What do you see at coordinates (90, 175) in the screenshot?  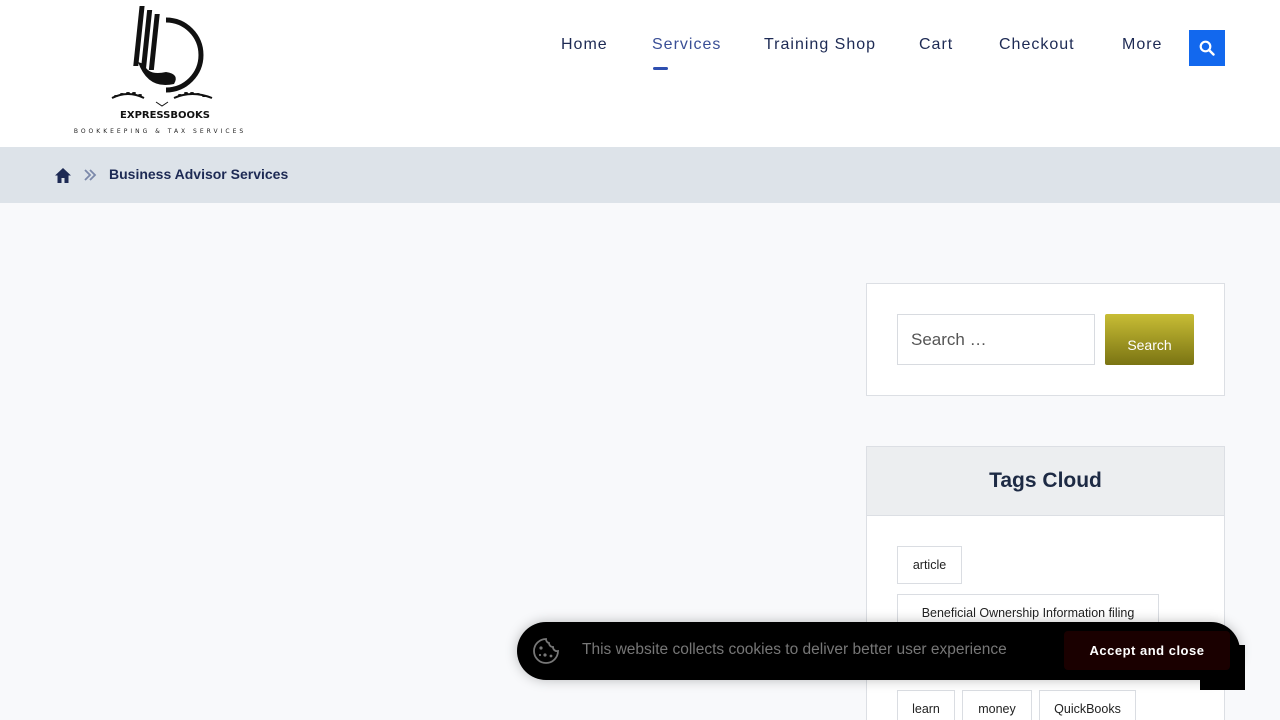 I see `double-chevron-right-icon` at bounding box center [90, 175].